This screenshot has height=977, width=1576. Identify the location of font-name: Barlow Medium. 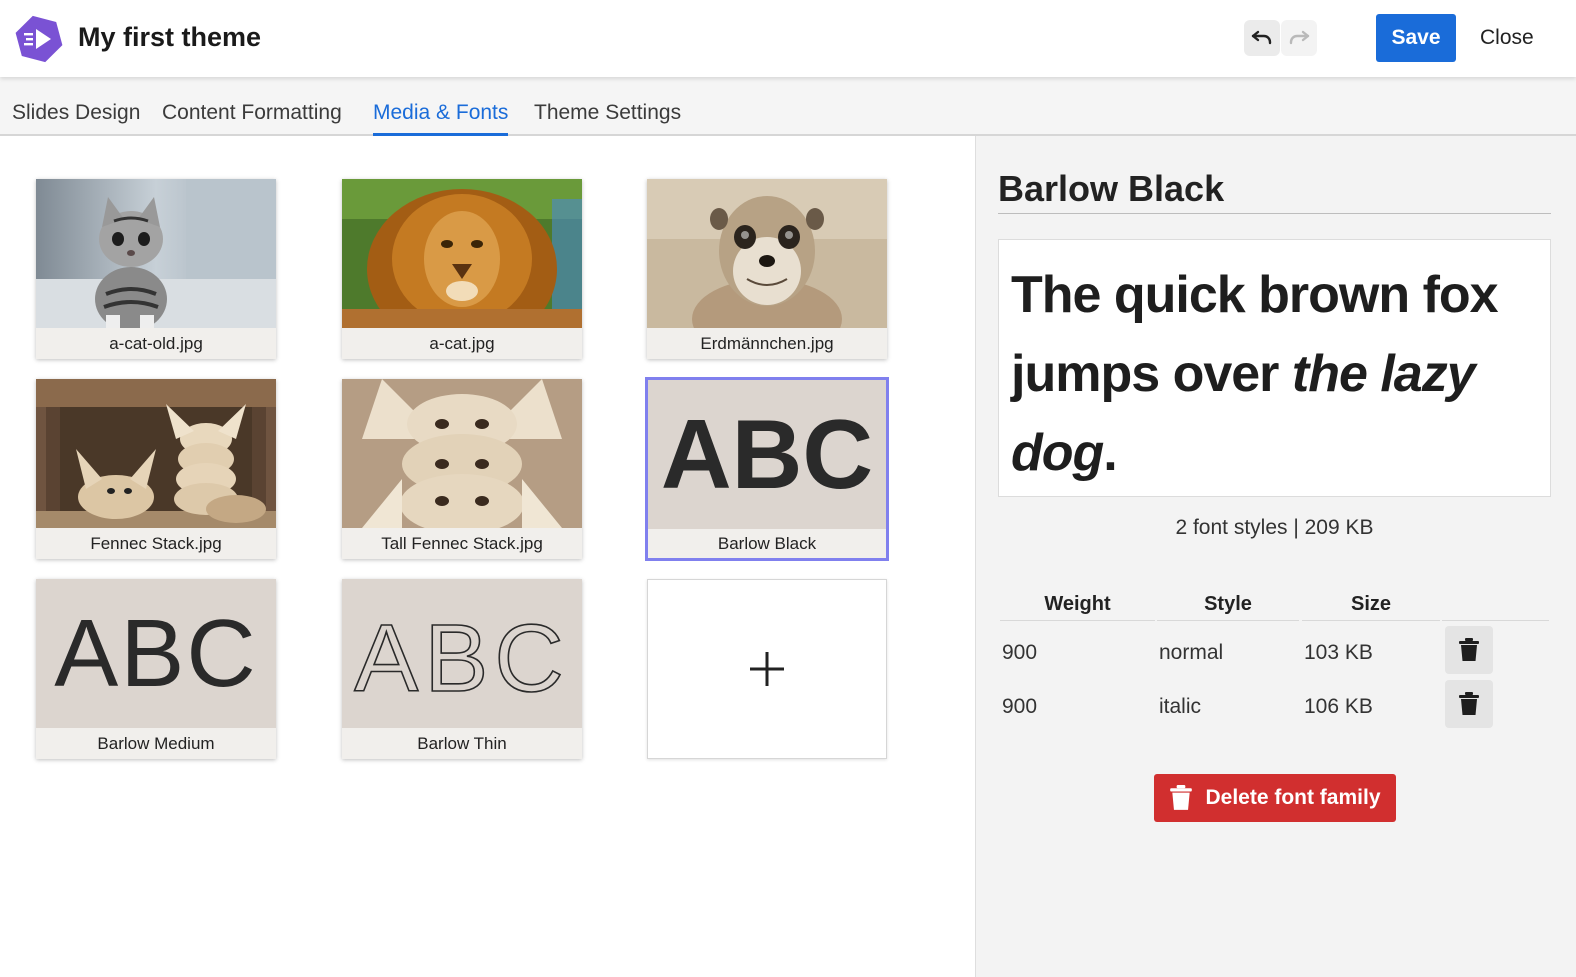
(156, 743).